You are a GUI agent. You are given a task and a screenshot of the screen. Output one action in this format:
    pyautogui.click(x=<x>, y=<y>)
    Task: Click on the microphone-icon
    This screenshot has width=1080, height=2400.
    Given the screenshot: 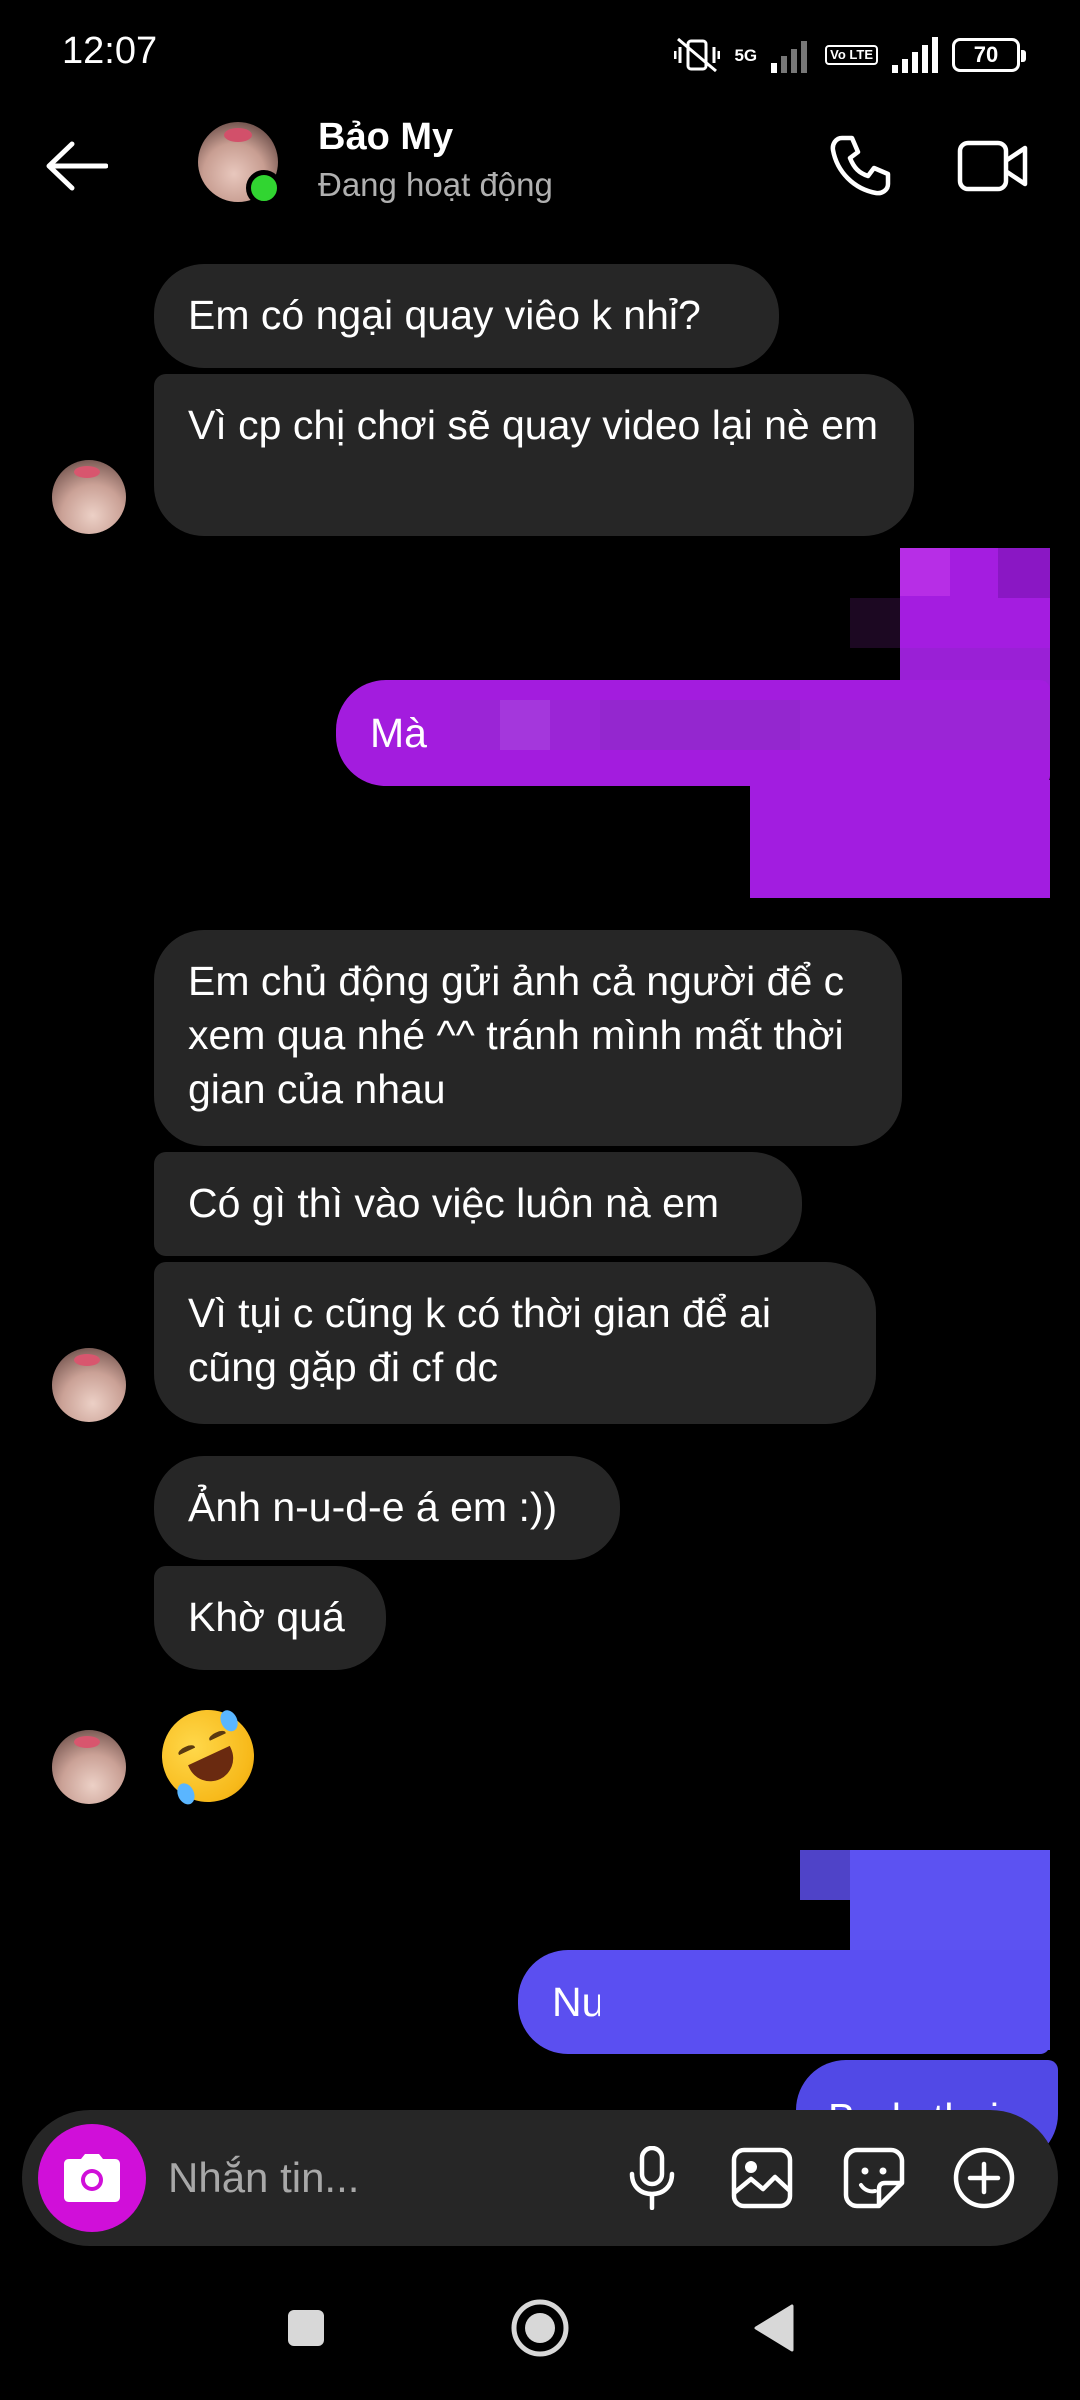 What is the action you would take?
    pyautogui.click(x=652, y=2178)
    